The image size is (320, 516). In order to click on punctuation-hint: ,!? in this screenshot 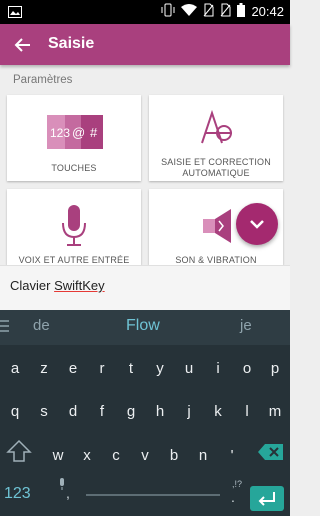, I will do `click(237, 484)`.